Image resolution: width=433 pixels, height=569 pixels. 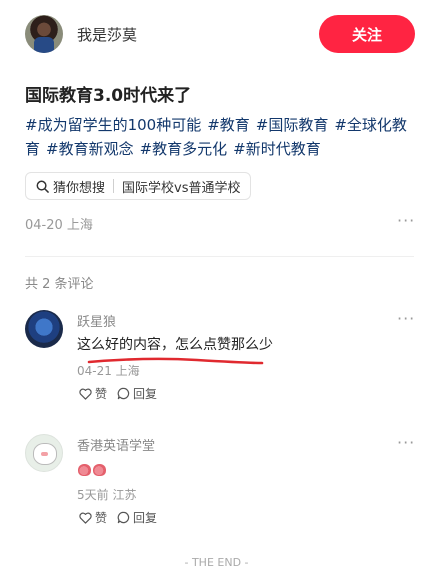 What do you see at coordinates (114, 186) in the screenshot?
I see `chip-divider` at bounding box center [114, 186].